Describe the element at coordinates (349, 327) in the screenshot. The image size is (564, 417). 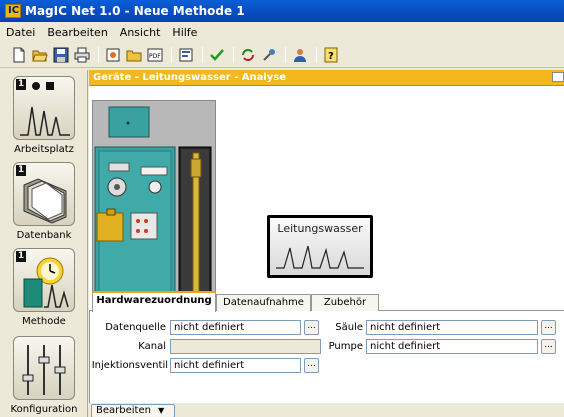
I see `saeule-label: Säule` at that location.